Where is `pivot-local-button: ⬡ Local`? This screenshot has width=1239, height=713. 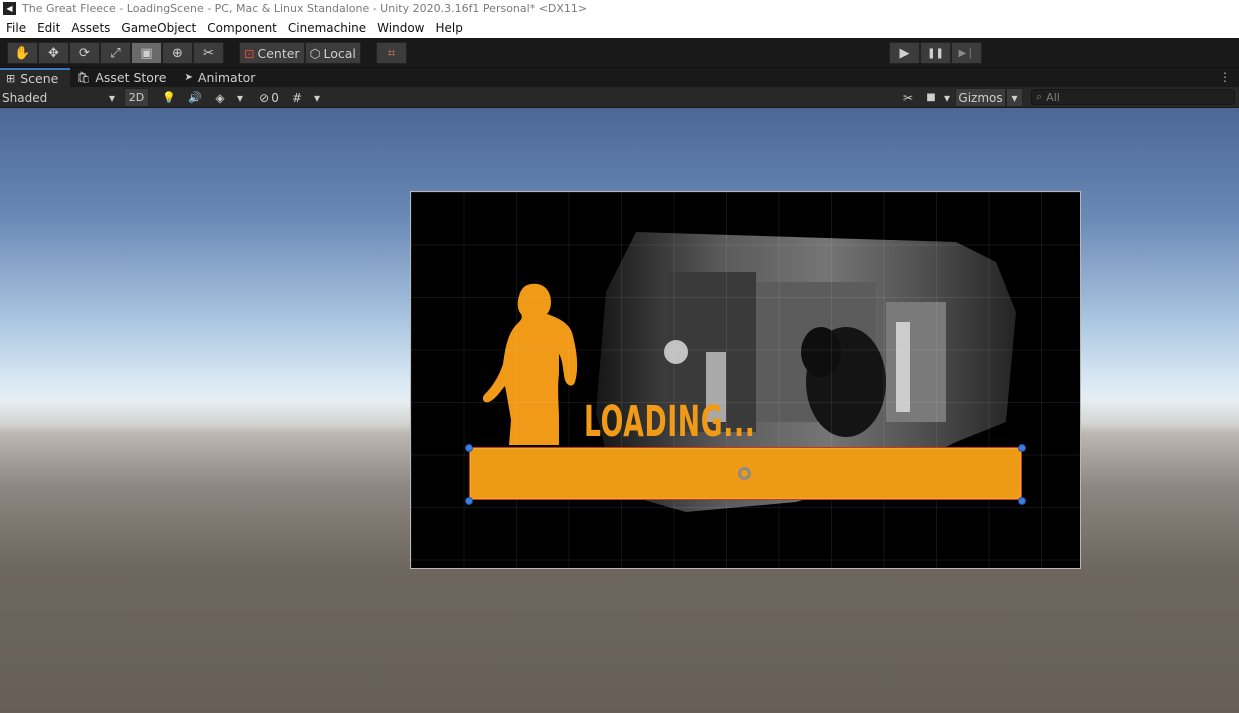
pivot-local-button: ⬡ Local is located at coordinates (332, 53).